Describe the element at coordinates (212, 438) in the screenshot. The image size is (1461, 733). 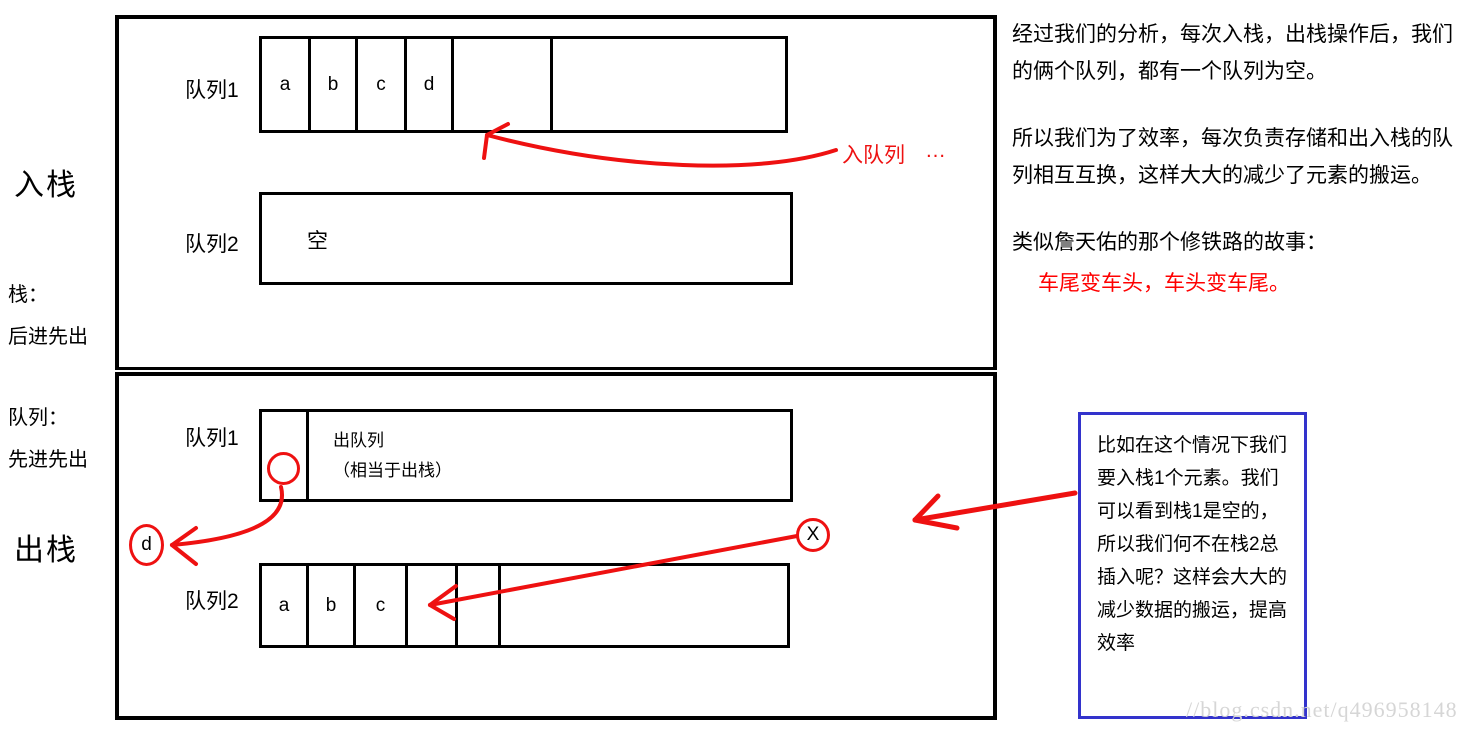
I see `bottom-queue1-label: 队列1` at that location.